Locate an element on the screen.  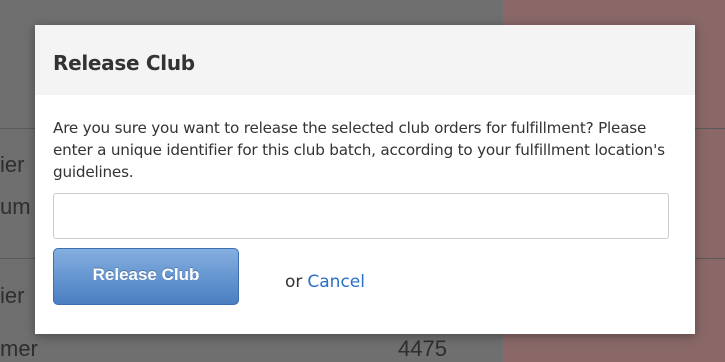
release-club-button: Release Club is located at coordinates (146, 276).